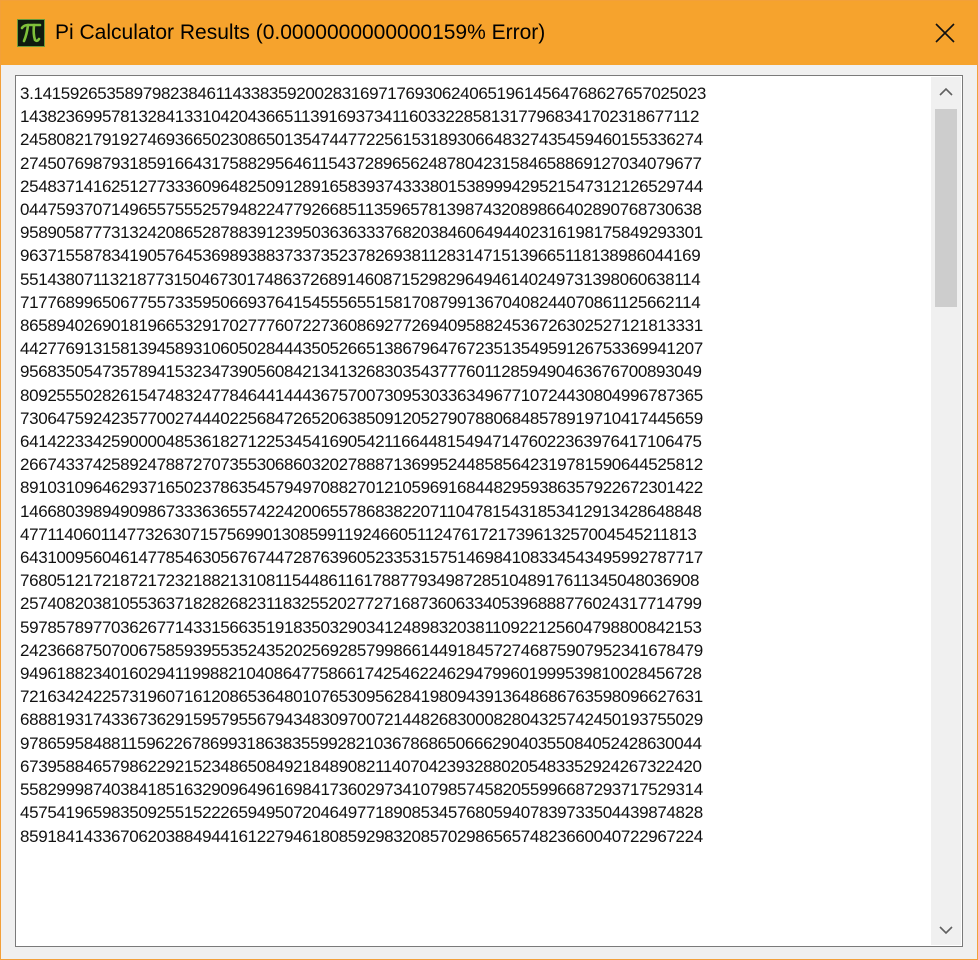  I want to click on scroll-down-button, so click(946, 930).